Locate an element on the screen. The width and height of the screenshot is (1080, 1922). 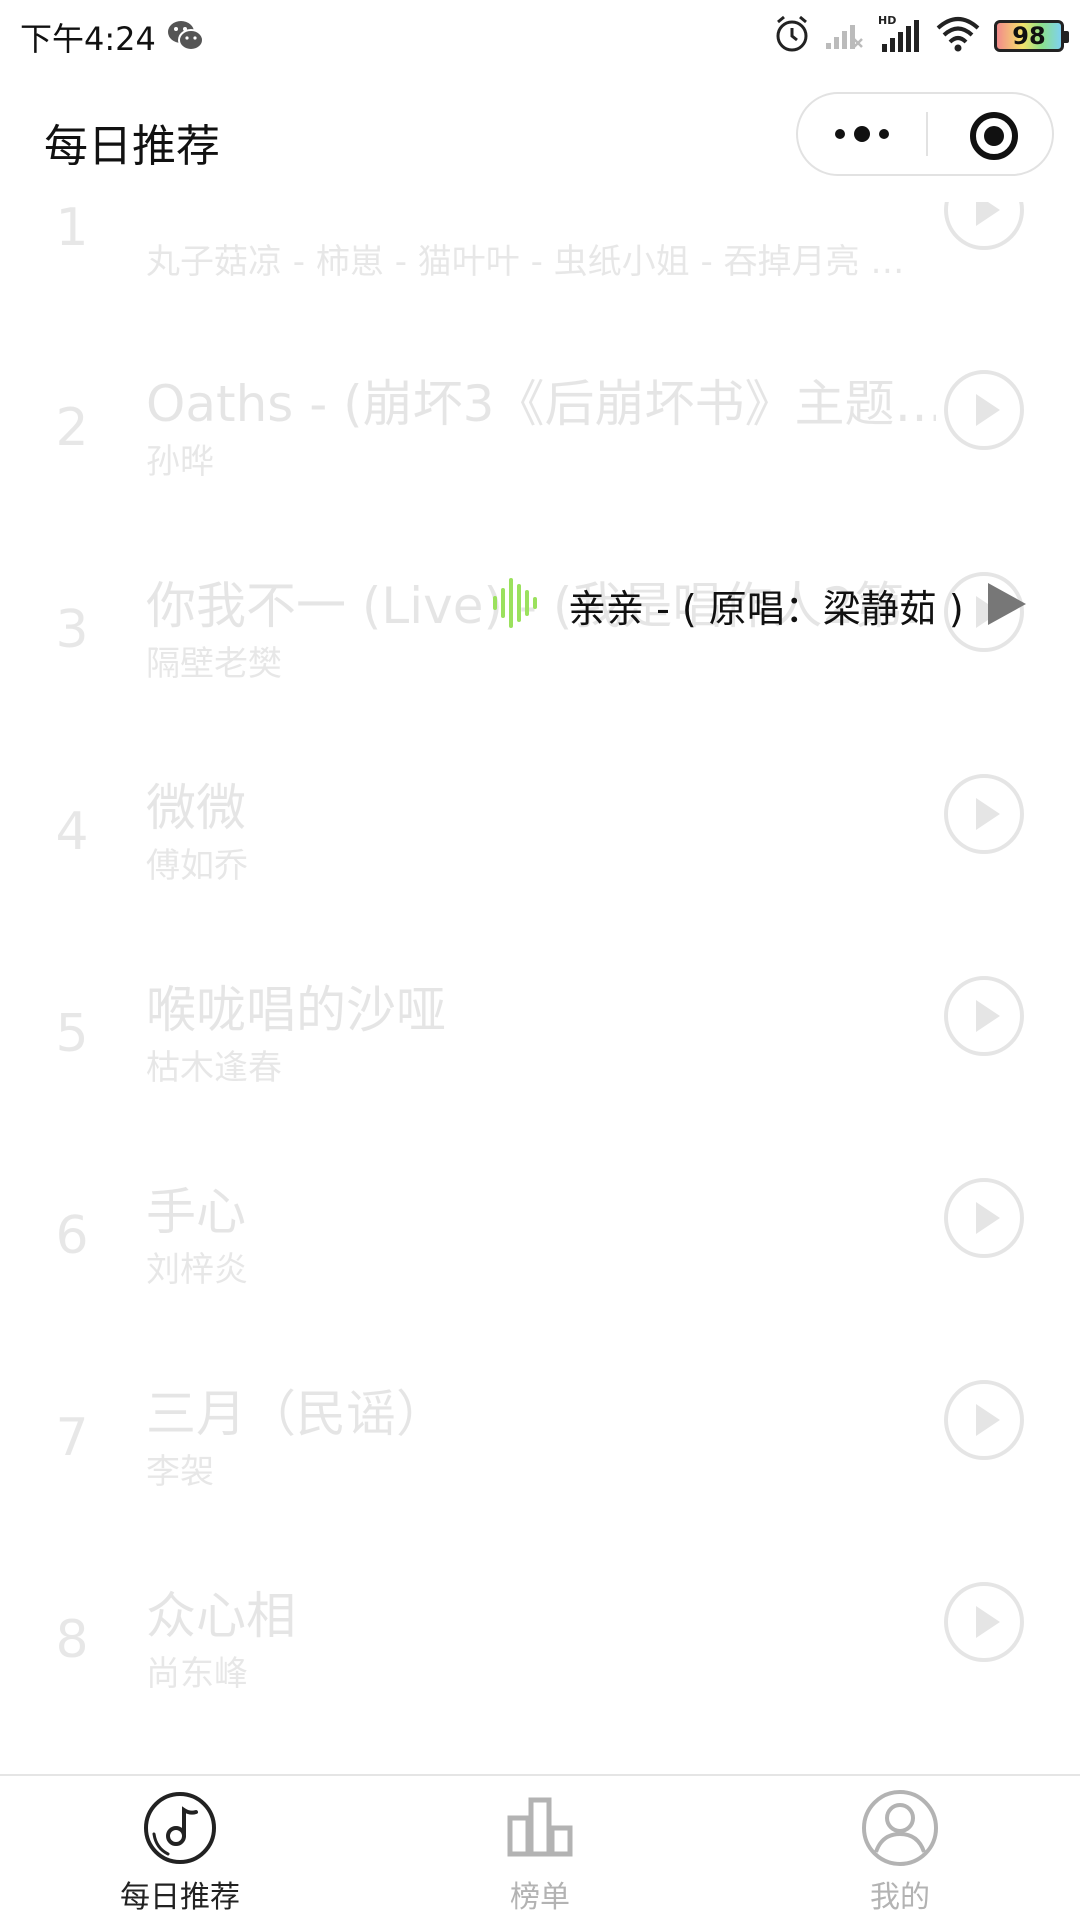
audio-wave-icon is located at coordinates (515, 603).